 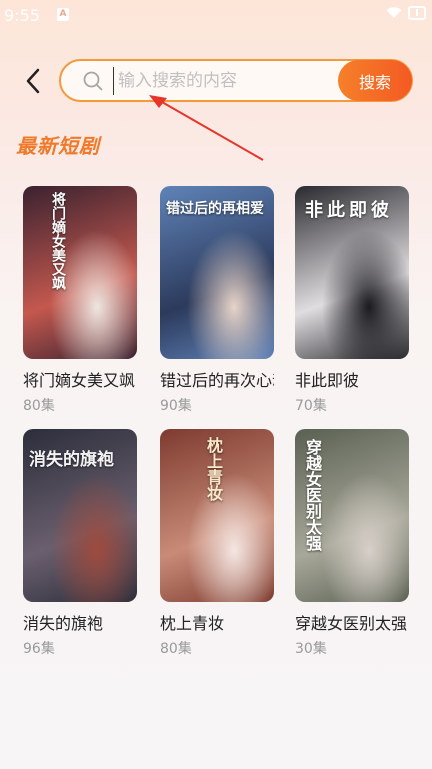 I want to click on section-title: 最新短剧, so click(x=58, y=146).